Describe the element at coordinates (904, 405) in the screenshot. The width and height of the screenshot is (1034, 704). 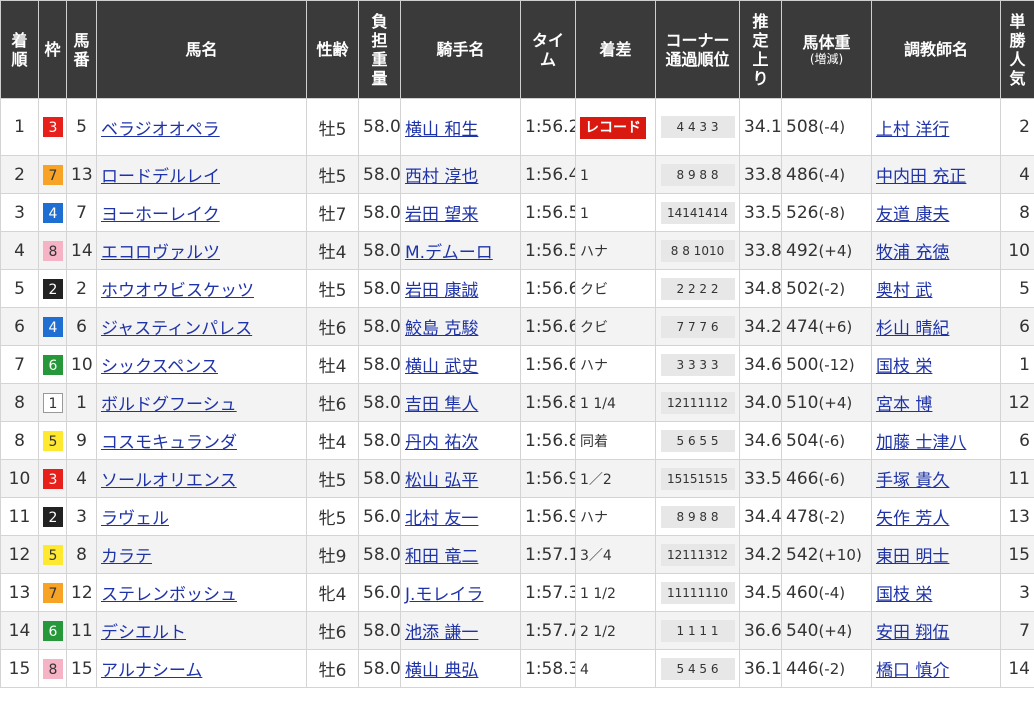
I see `trainer-link: 宮本 博` at that location.